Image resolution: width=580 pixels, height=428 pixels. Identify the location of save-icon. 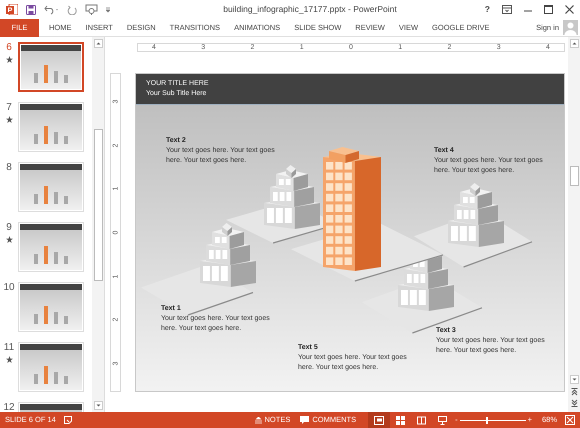
(31, 9).